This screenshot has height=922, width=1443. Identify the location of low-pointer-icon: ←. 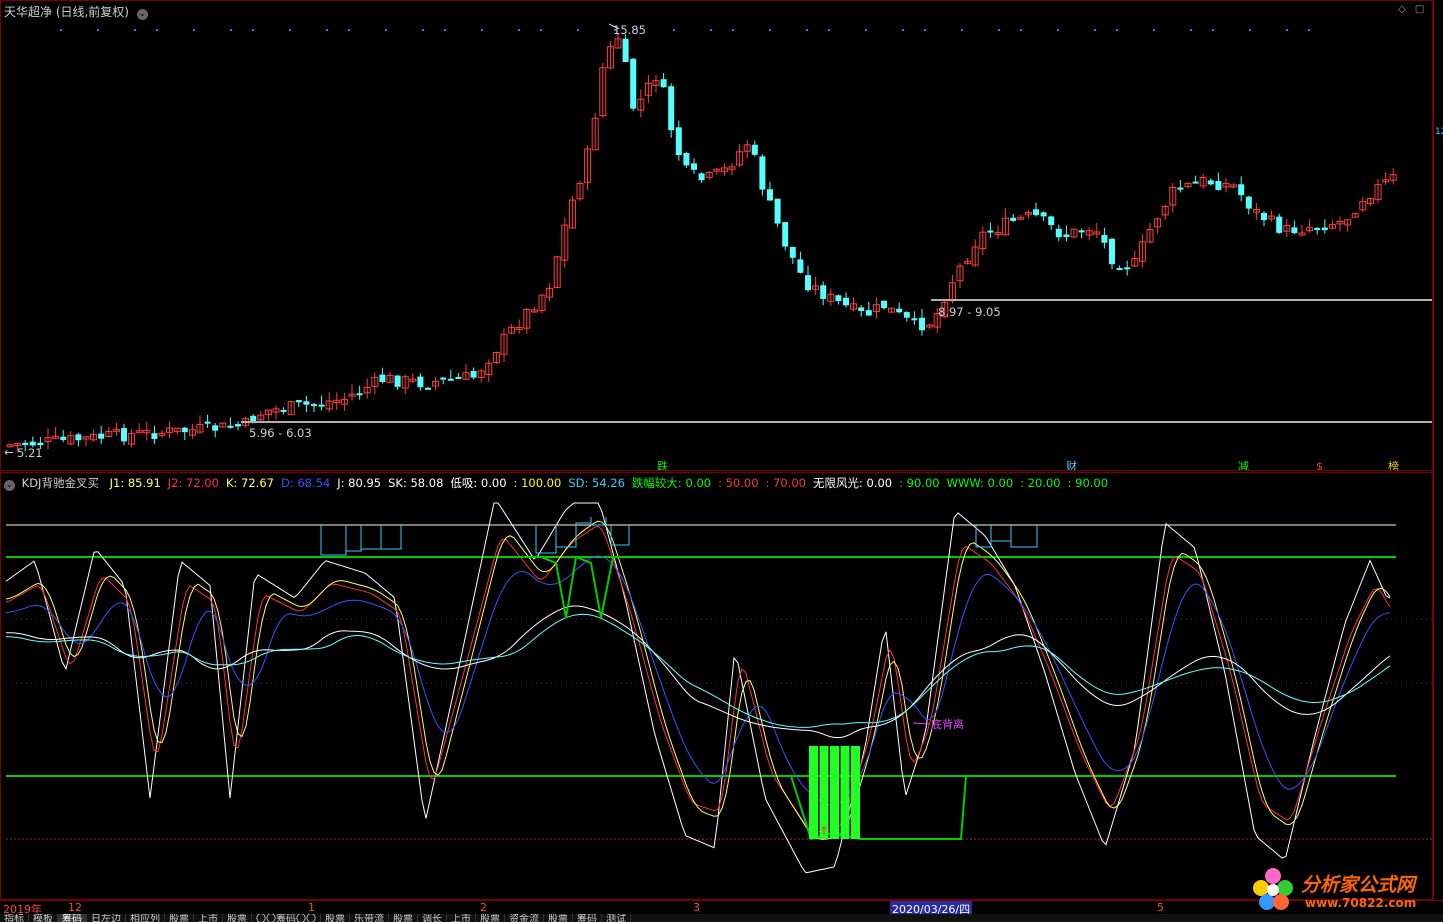
(9, 452).